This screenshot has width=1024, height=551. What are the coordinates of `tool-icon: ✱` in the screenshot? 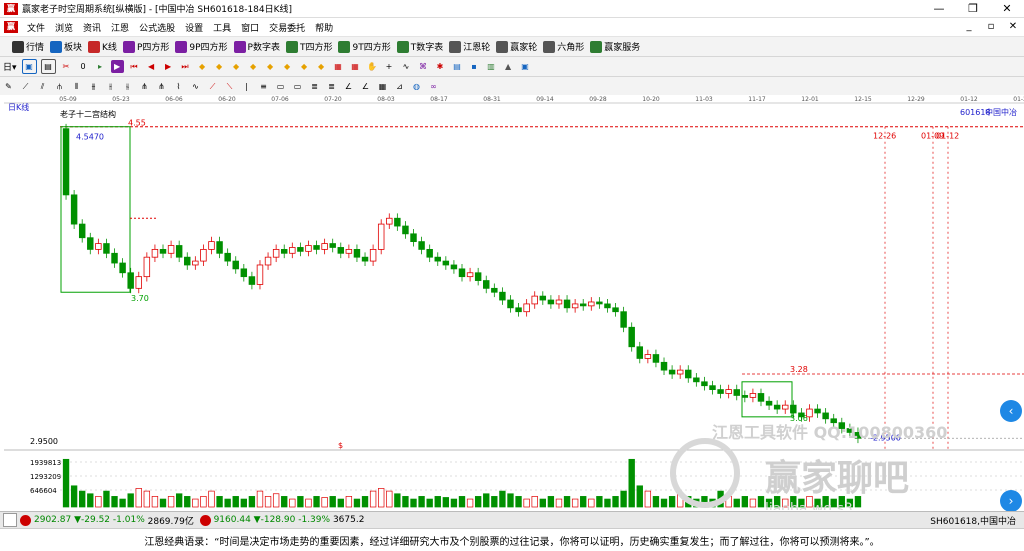 It's located at (440, 66).